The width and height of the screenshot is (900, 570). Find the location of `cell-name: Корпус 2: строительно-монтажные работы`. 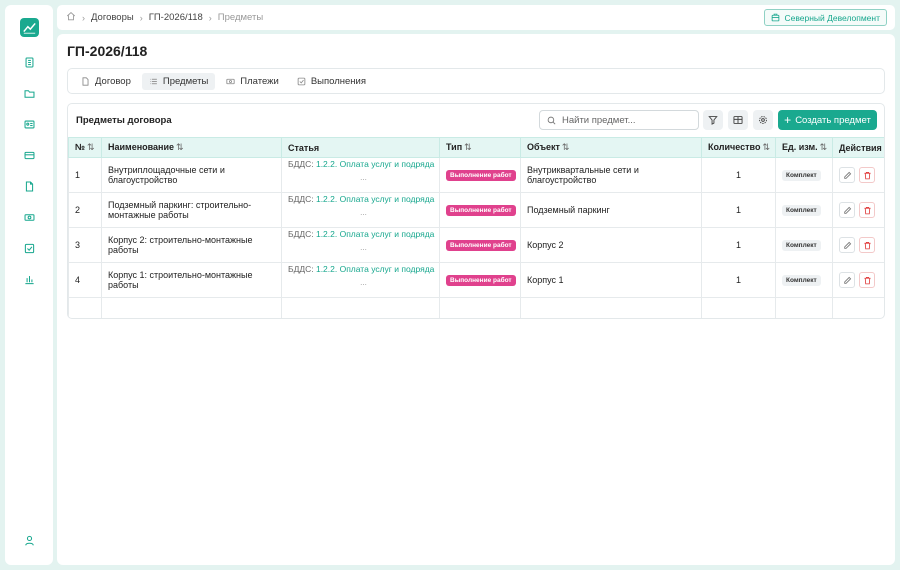

cell-name: Корпус 2: строительно-монтажные работы is located at coordinates (191, 245).